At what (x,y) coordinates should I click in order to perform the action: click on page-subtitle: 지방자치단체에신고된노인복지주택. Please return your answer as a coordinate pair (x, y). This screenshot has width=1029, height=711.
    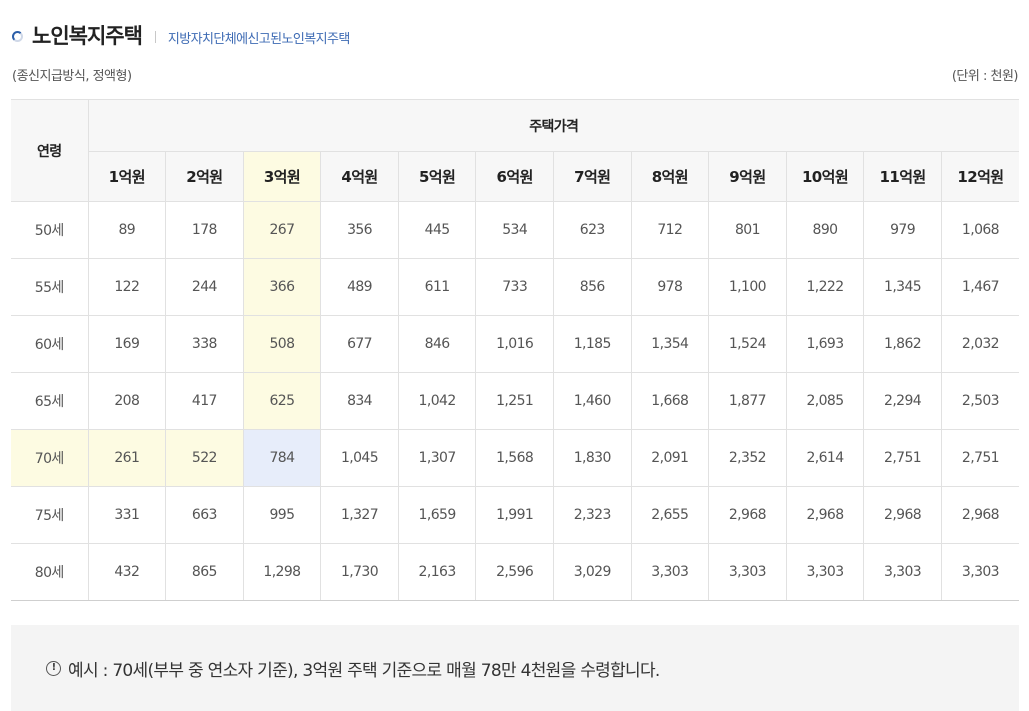
    Looking at the image, I should click on (258, 39).